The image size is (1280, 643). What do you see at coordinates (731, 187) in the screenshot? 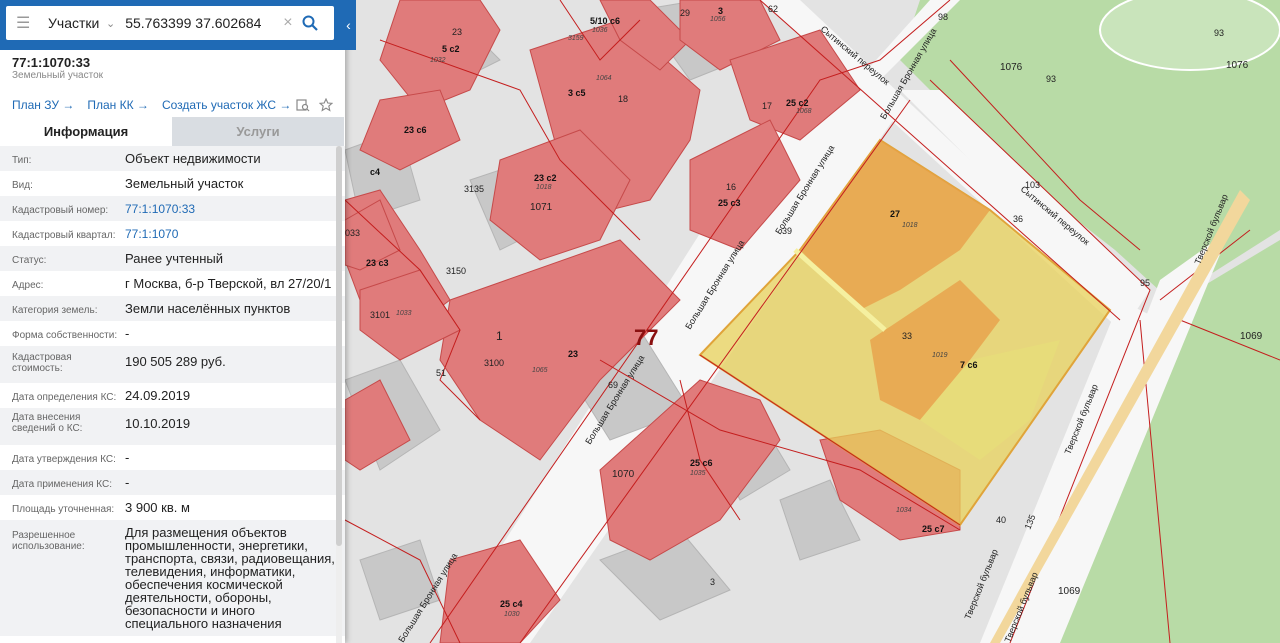
I see `map-label: 16` at bounding box center [731, 187].